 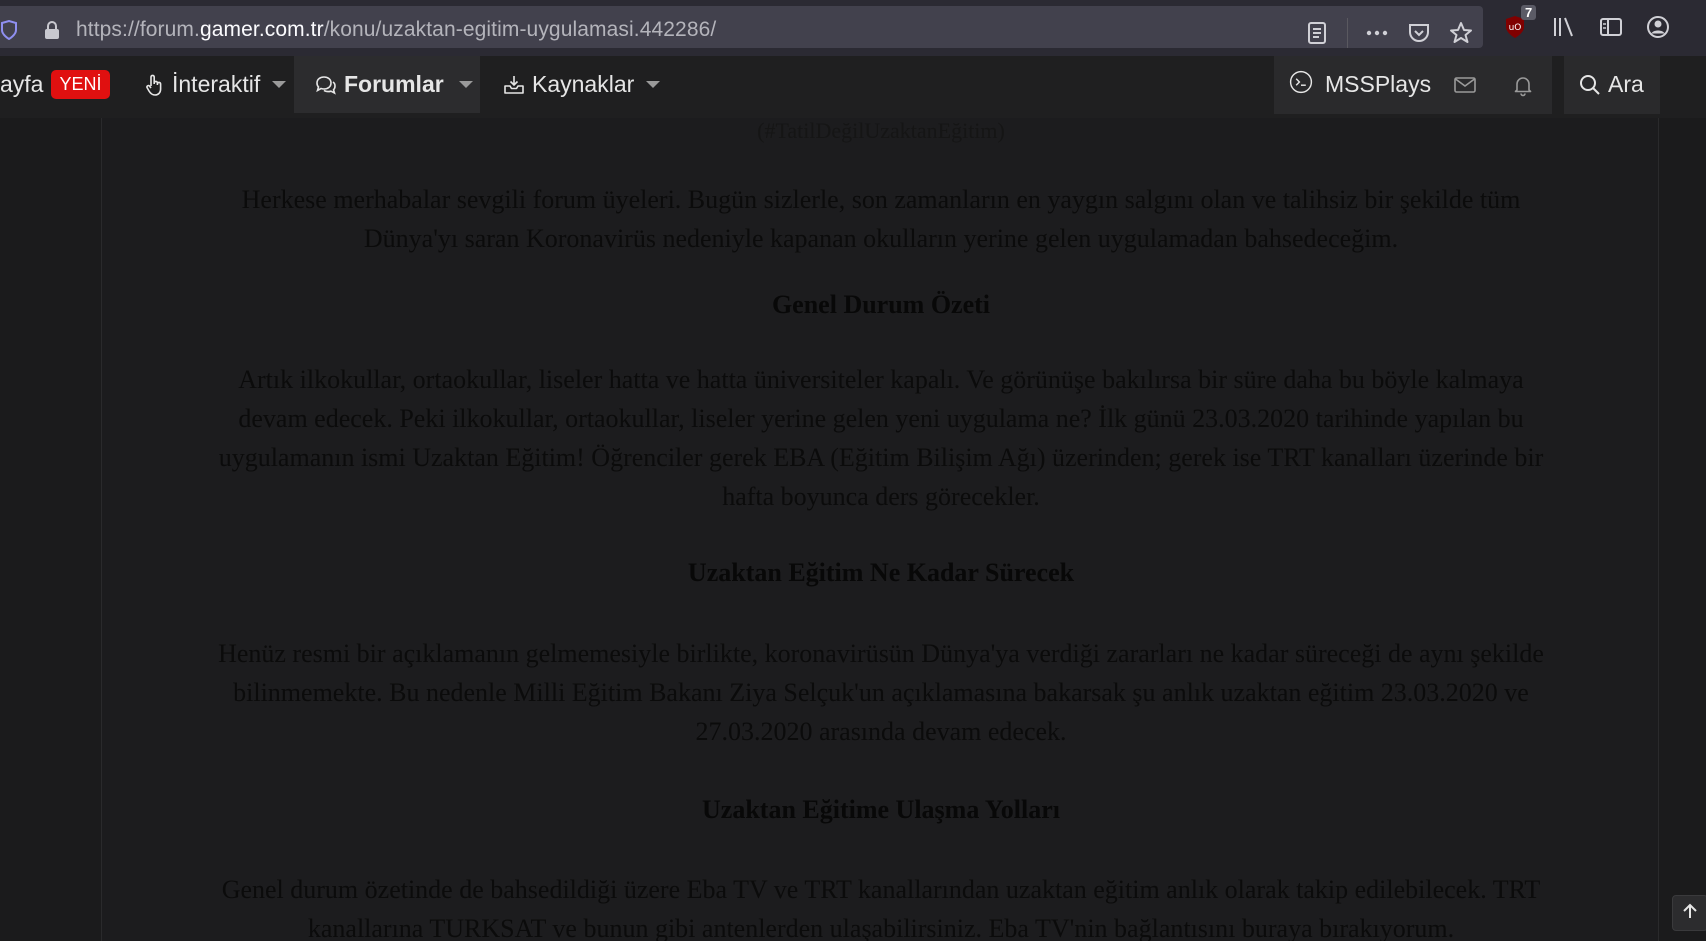 What do you see at coordinates (1347, 33) in the screenshot?
I see `toolbar-separator` at bounding box center [1347, 33].